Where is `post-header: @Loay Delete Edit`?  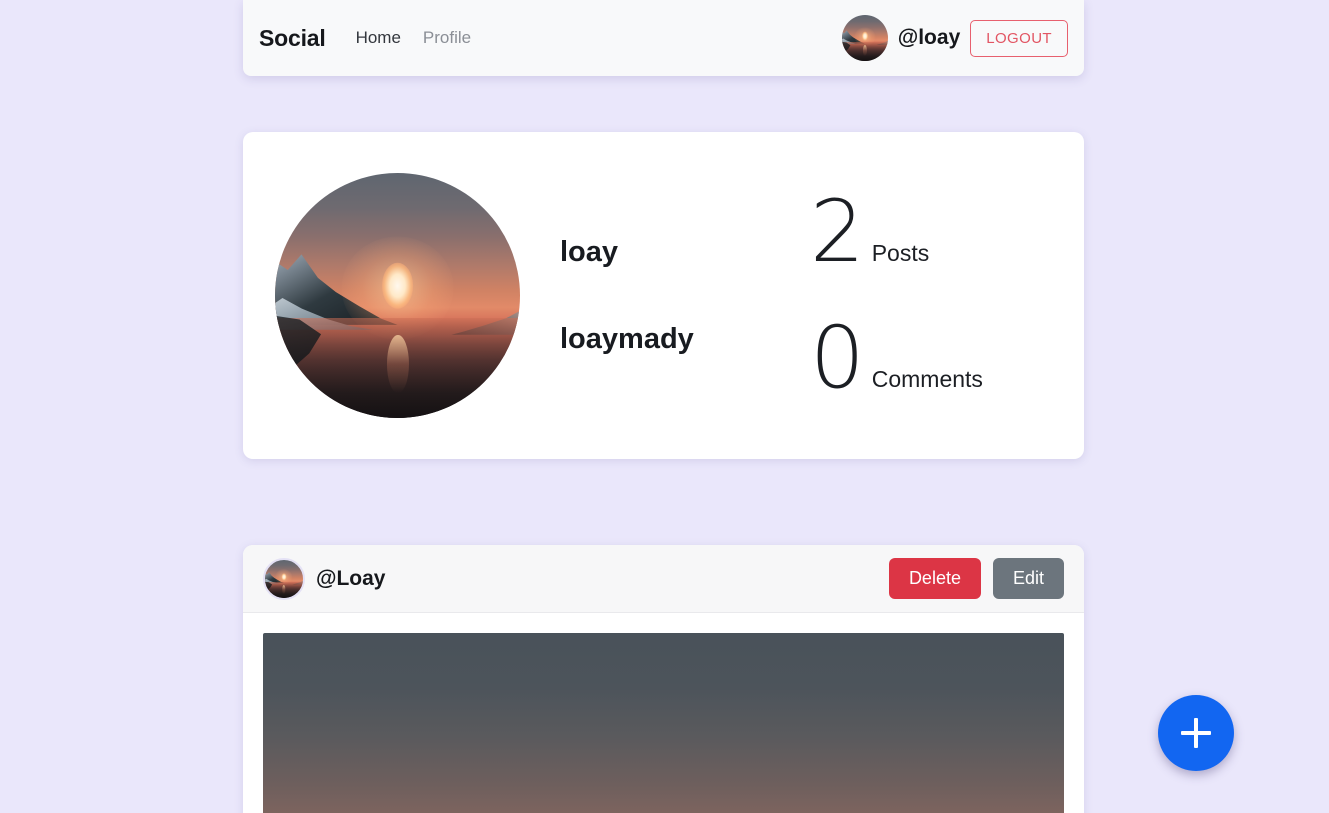 post-header: @Loay Delete Edit is located at coordinates (663, 579).